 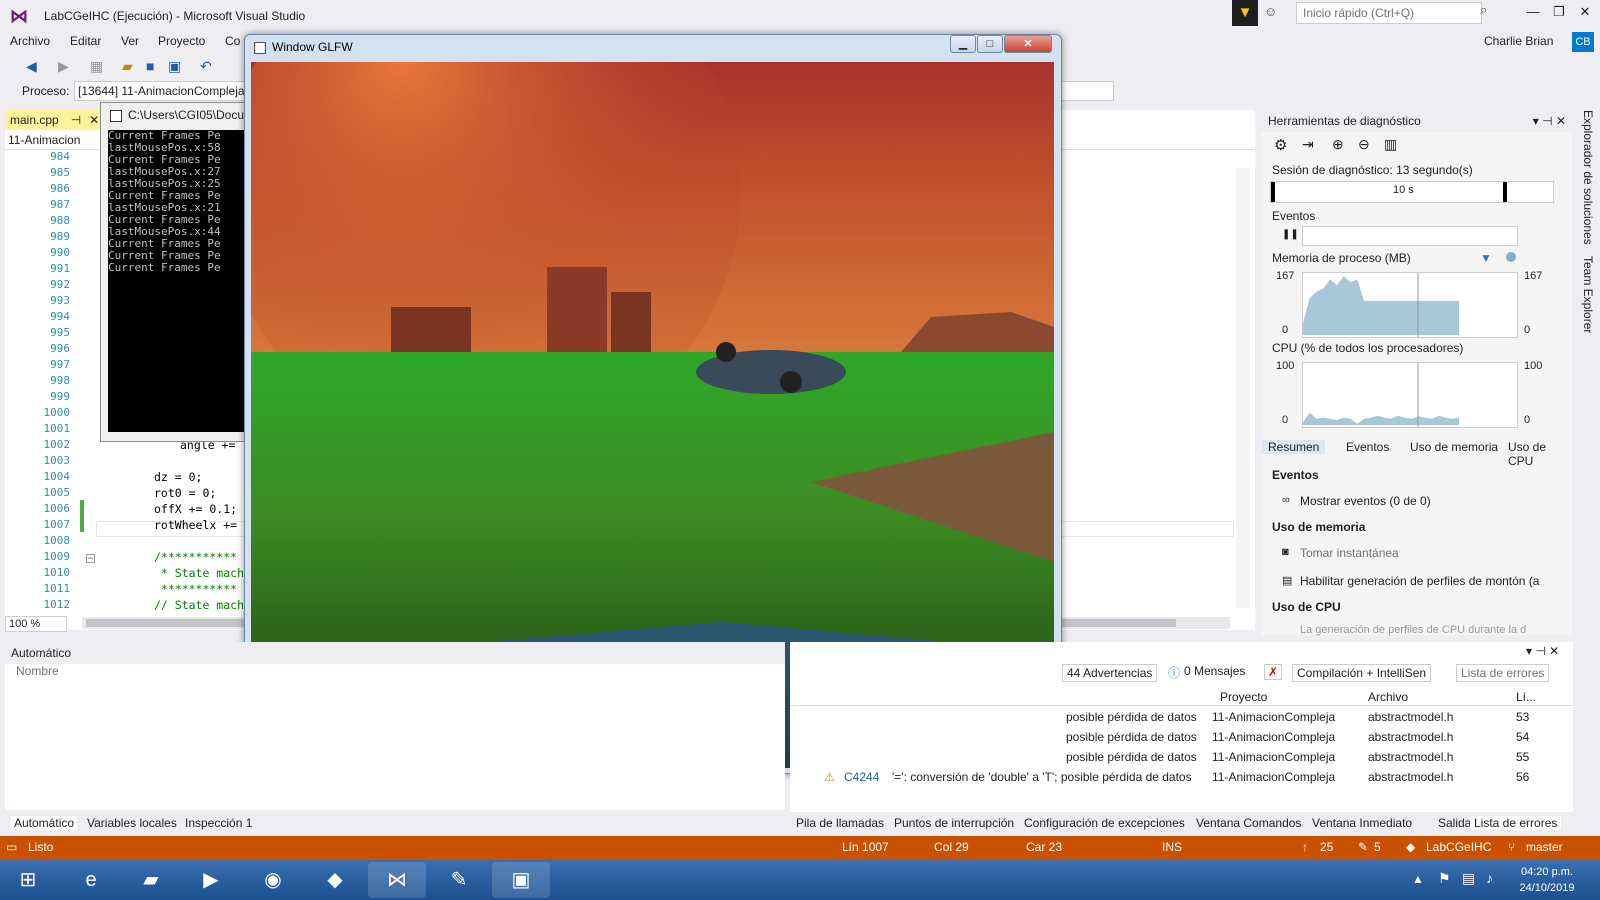 What do you see at coordinates (1547, 880) in the screenshot?
I see `clock: 04:20 p.m. 24/10/2019` at bounding box center [1547, 880].